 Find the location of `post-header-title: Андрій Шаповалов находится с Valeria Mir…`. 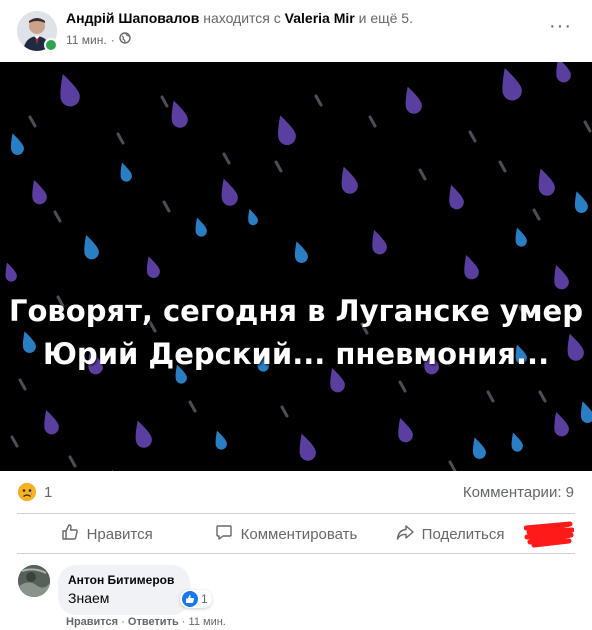

post-header-title: Андрій Шаповалов находится с Valeria Mir… is located at coordinates (239, 18).